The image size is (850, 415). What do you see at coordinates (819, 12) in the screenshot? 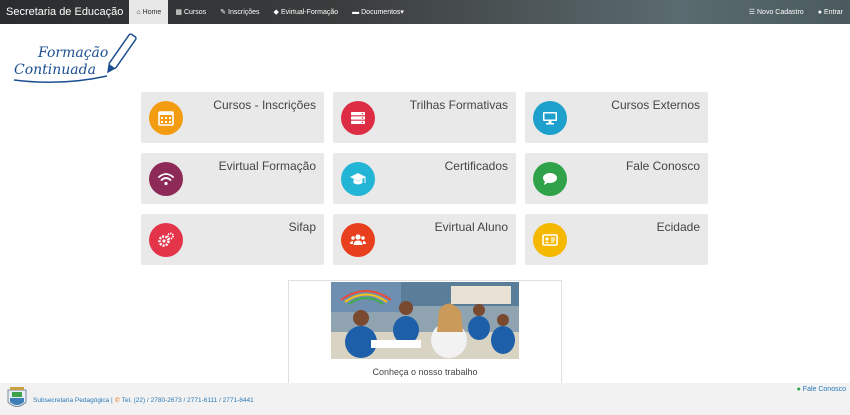
I see `user-icon: ●` at bounding box center [819, 12].